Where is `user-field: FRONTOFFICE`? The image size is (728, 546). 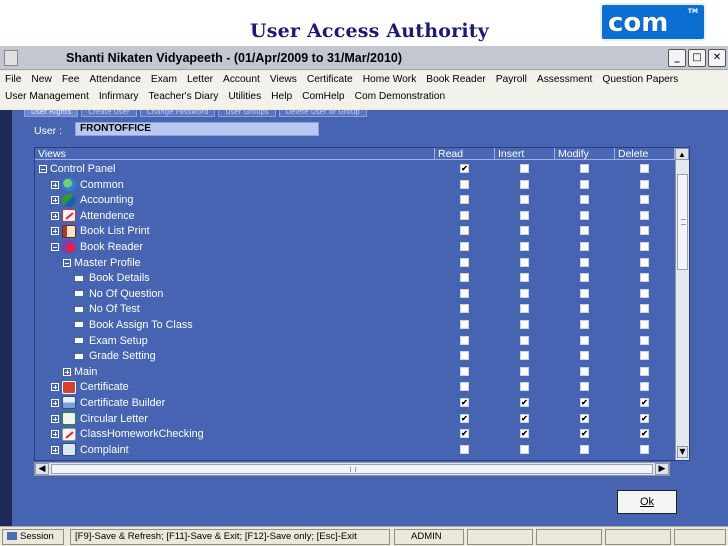 user-field: FRONTOFFICE is located at coordinates (197, 129).